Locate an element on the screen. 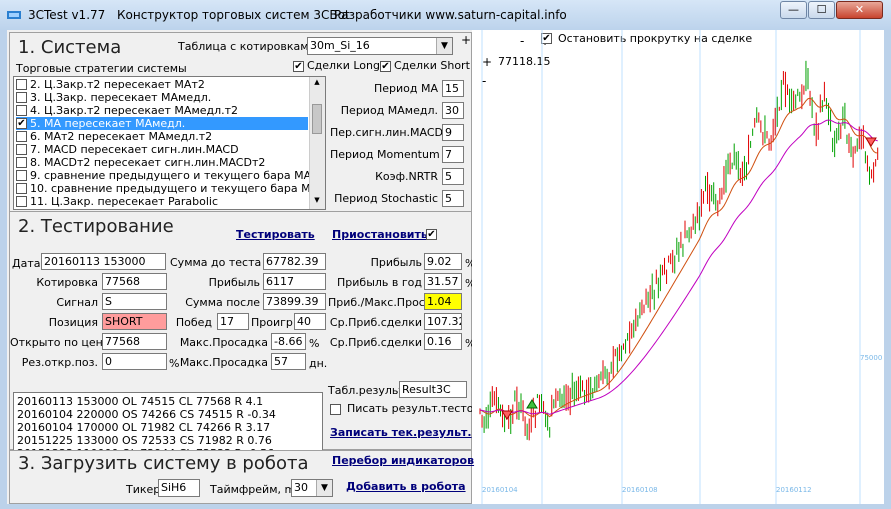 The height and width of the screenshot is (509, 891). ticker-label: Тикер is located at coordinates (143, 489).